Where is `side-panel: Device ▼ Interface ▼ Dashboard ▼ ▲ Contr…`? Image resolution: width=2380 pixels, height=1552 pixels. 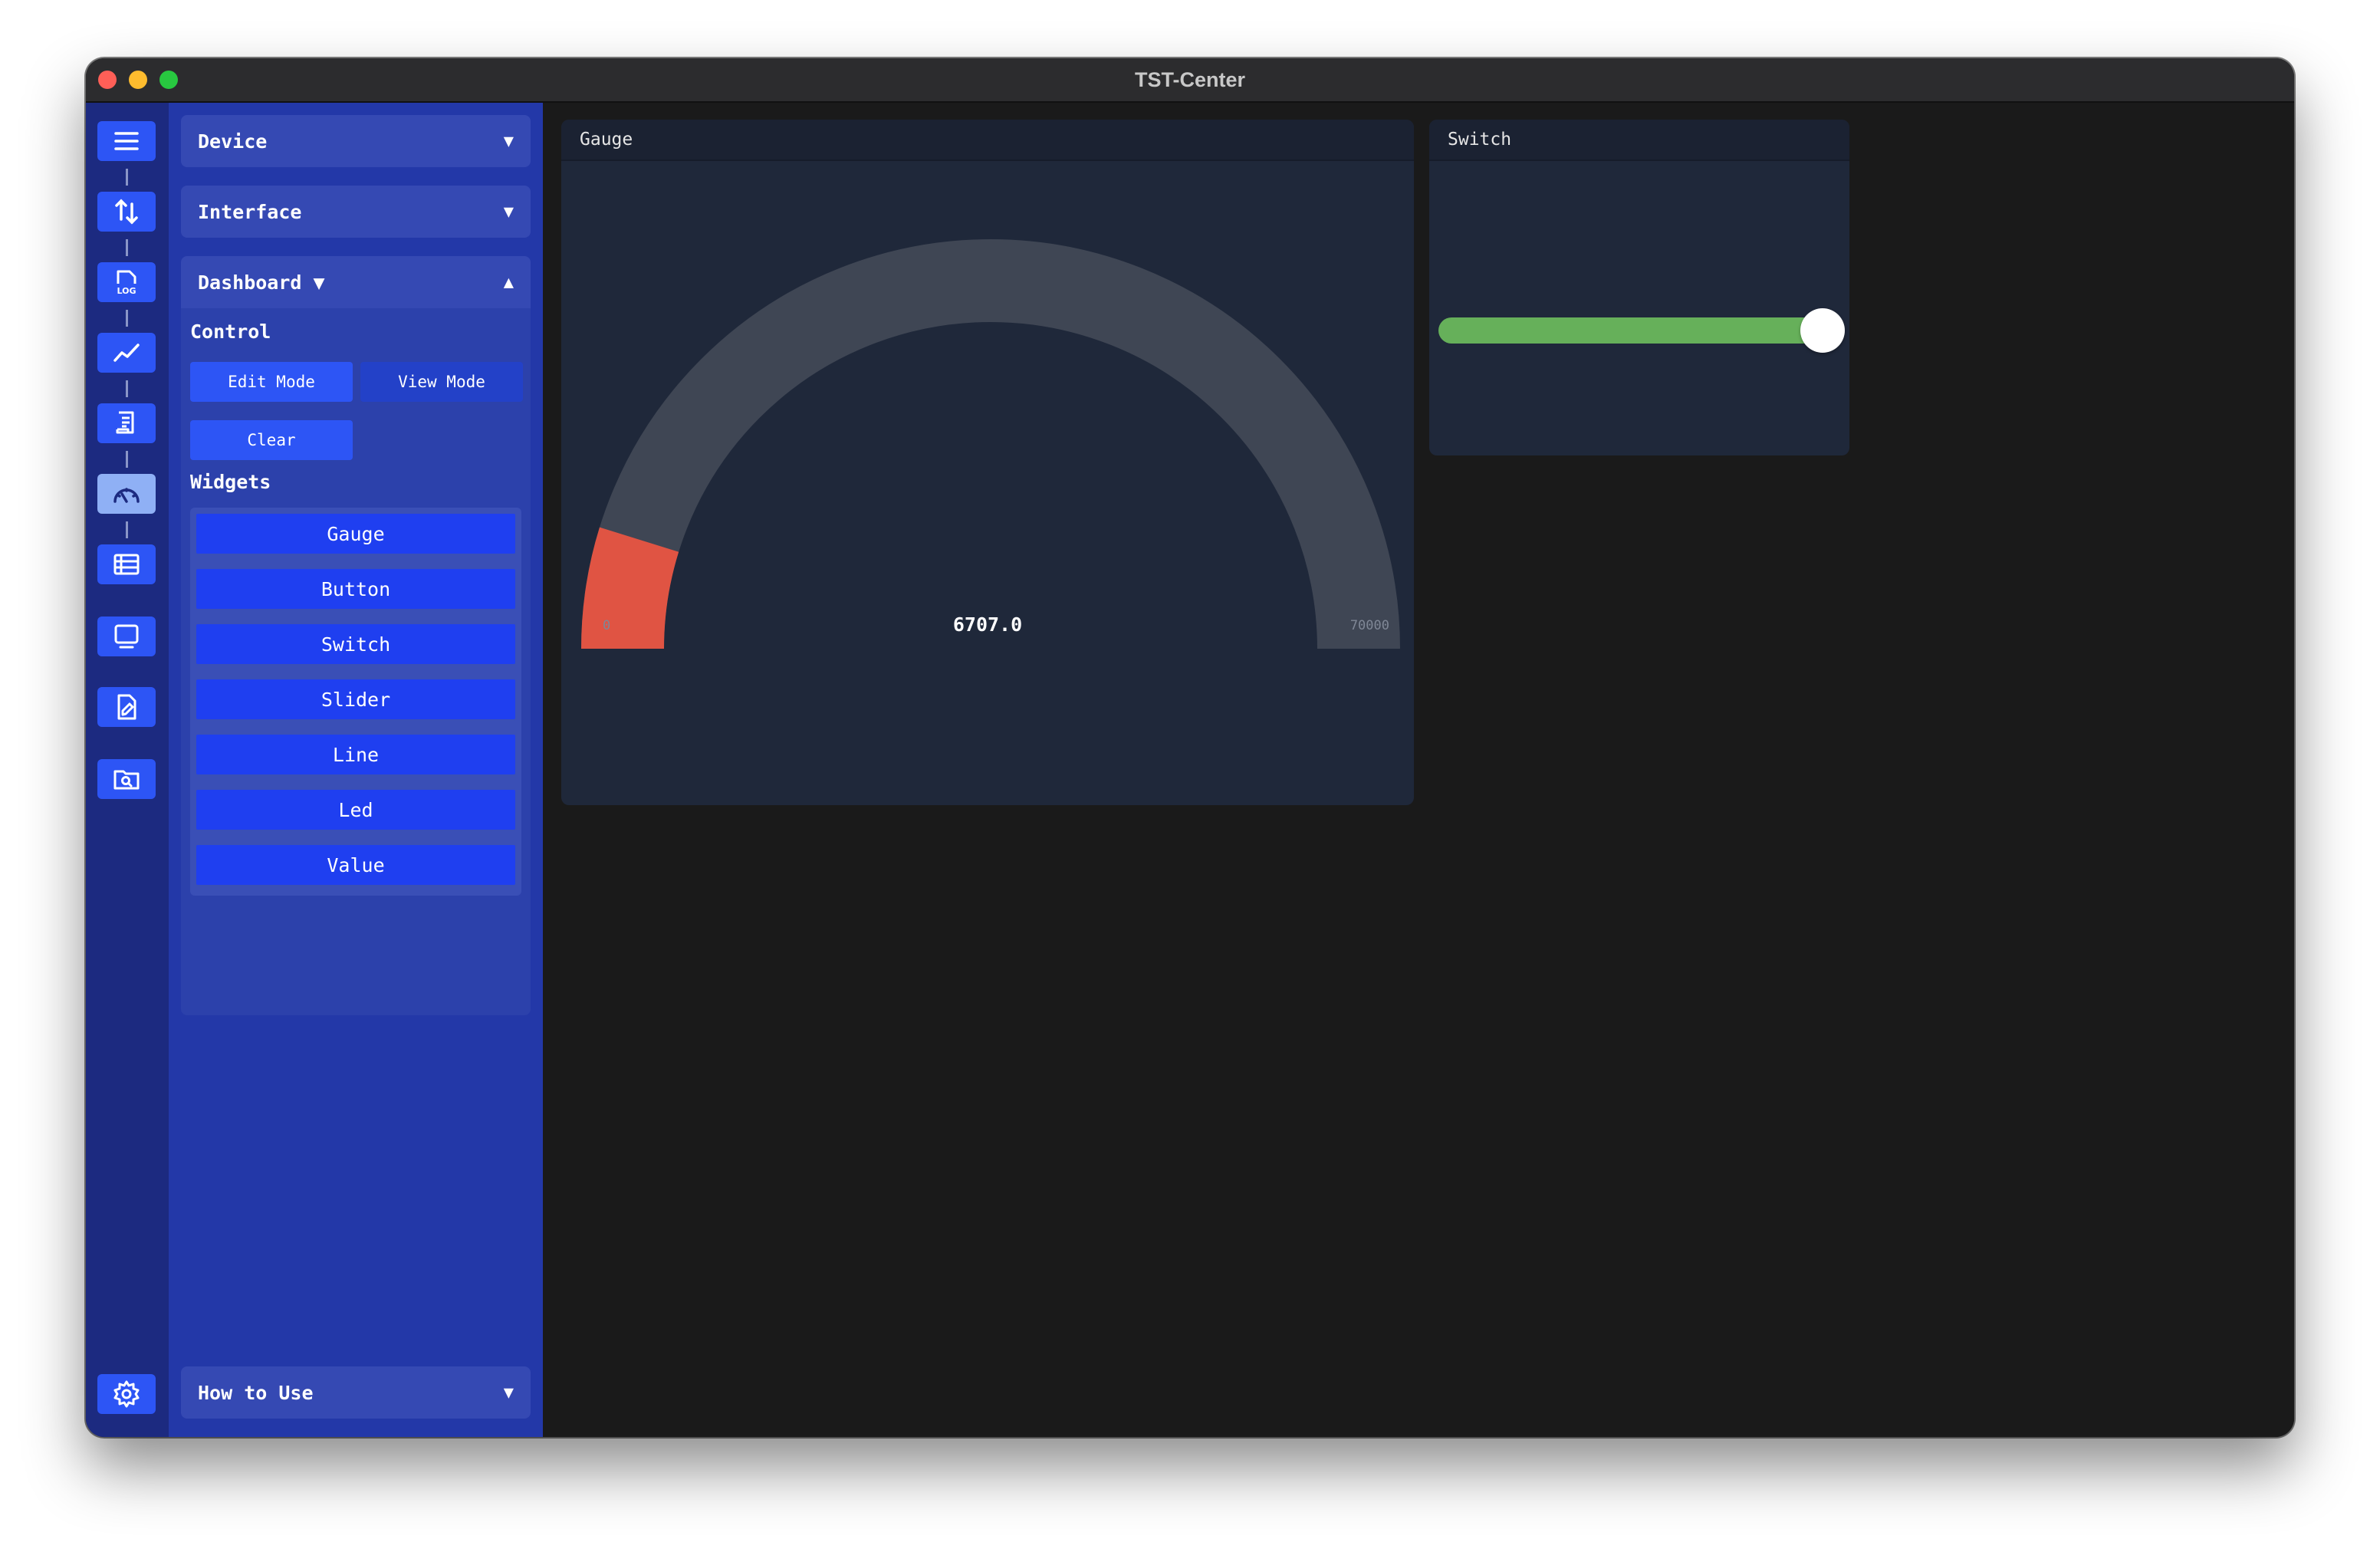
side-panel: Device ▼ Interface ▼ Dashboard ▼ ▲ Contr… is located at coordinates (356, 770).